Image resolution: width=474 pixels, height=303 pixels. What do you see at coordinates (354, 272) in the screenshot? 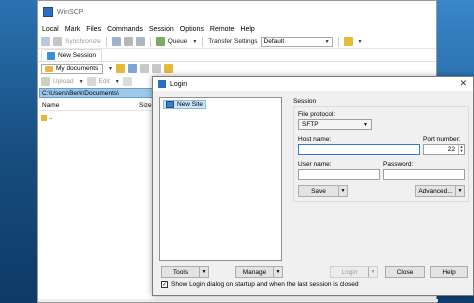
I see `login-button: Login ▼` at bounding box center [354, 272].